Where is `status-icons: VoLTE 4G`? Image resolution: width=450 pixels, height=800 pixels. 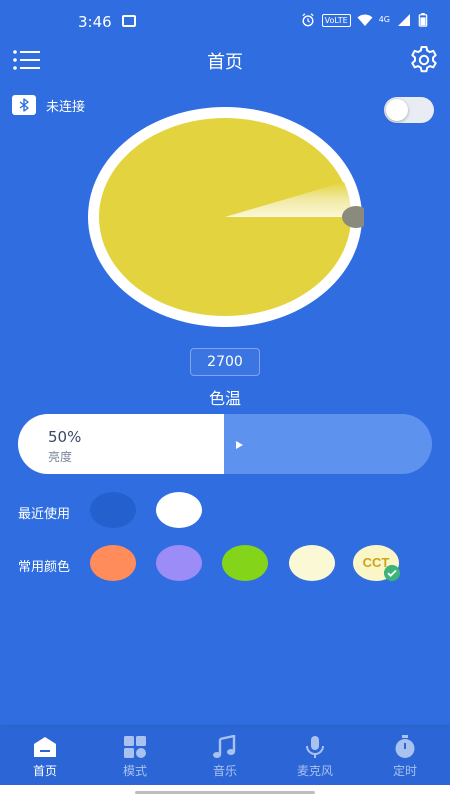 status-icons: VoLTE 4G is located at coordinates (364, 20).